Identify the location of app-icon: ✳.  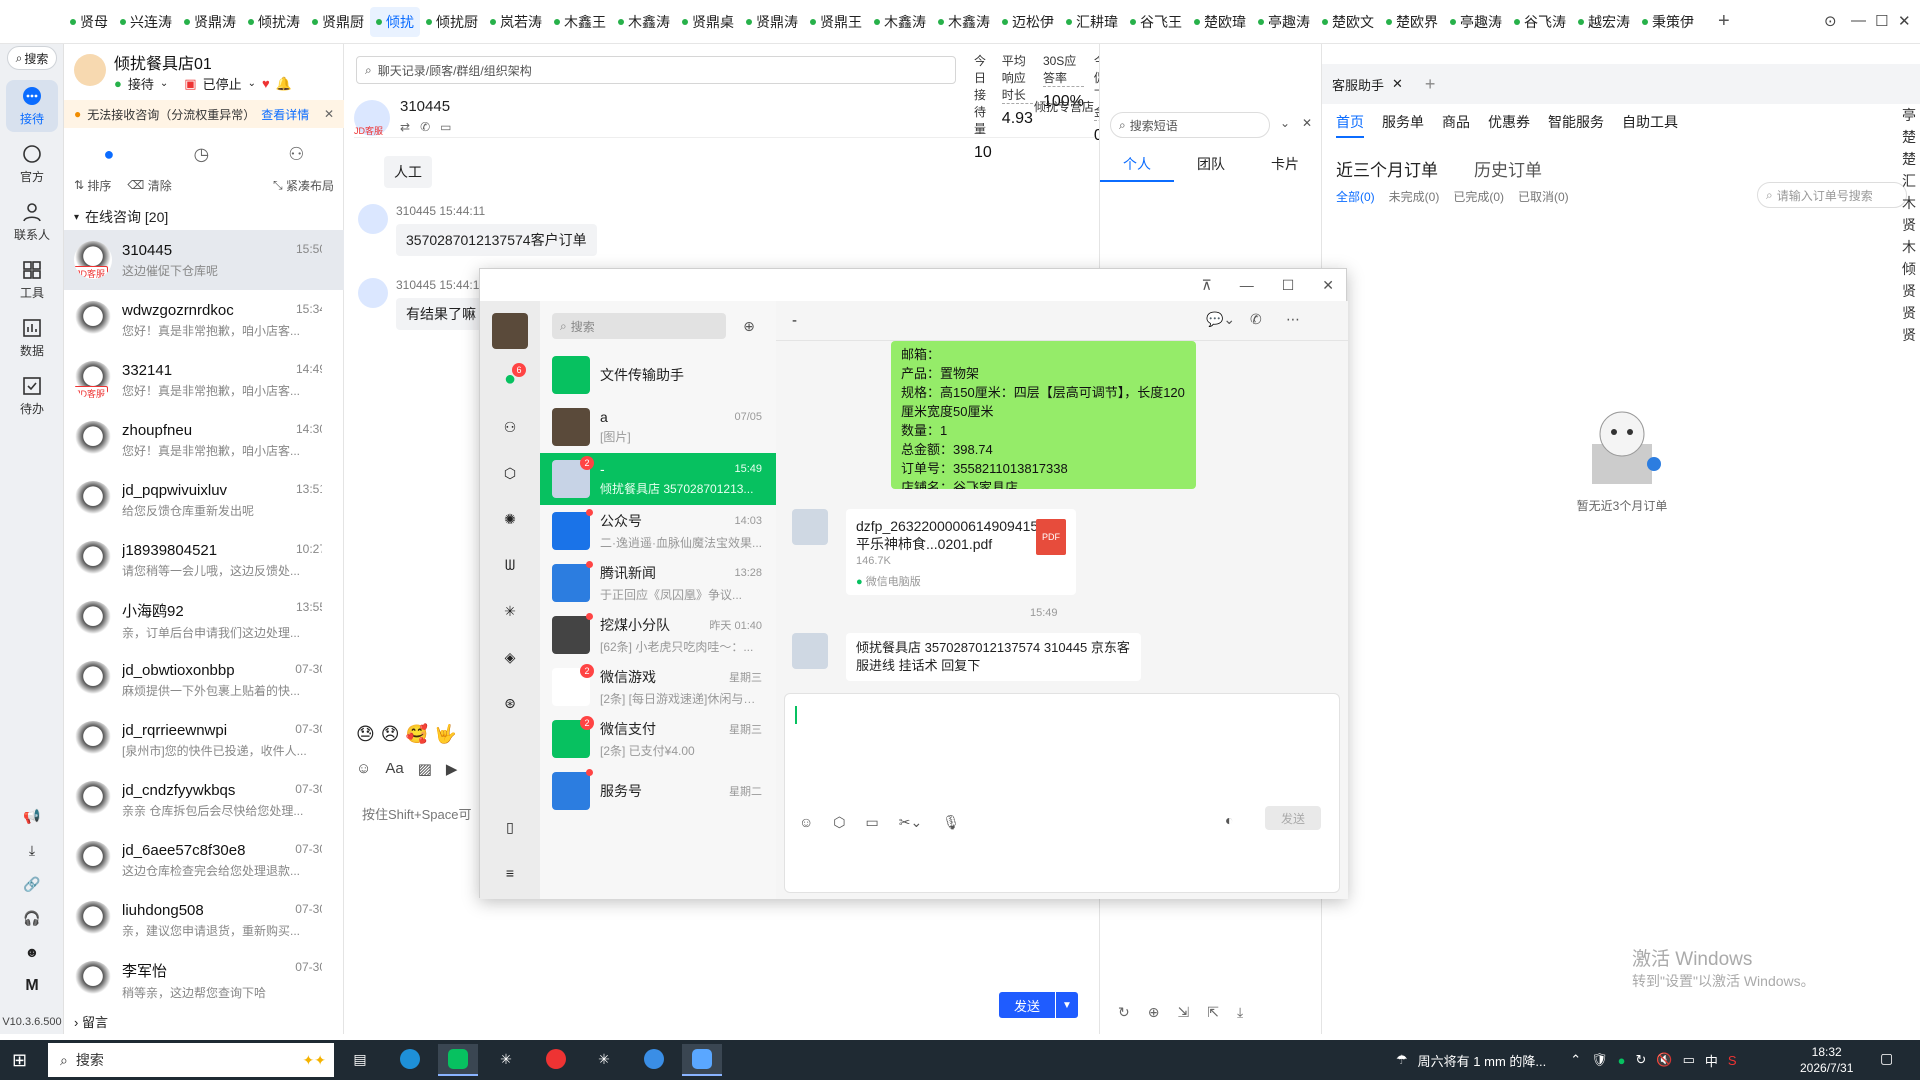
(604, 1060).